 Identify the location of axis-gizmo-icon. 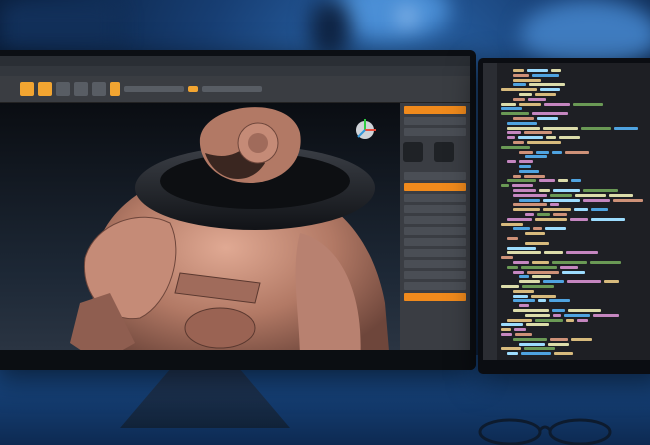
(365, 130).